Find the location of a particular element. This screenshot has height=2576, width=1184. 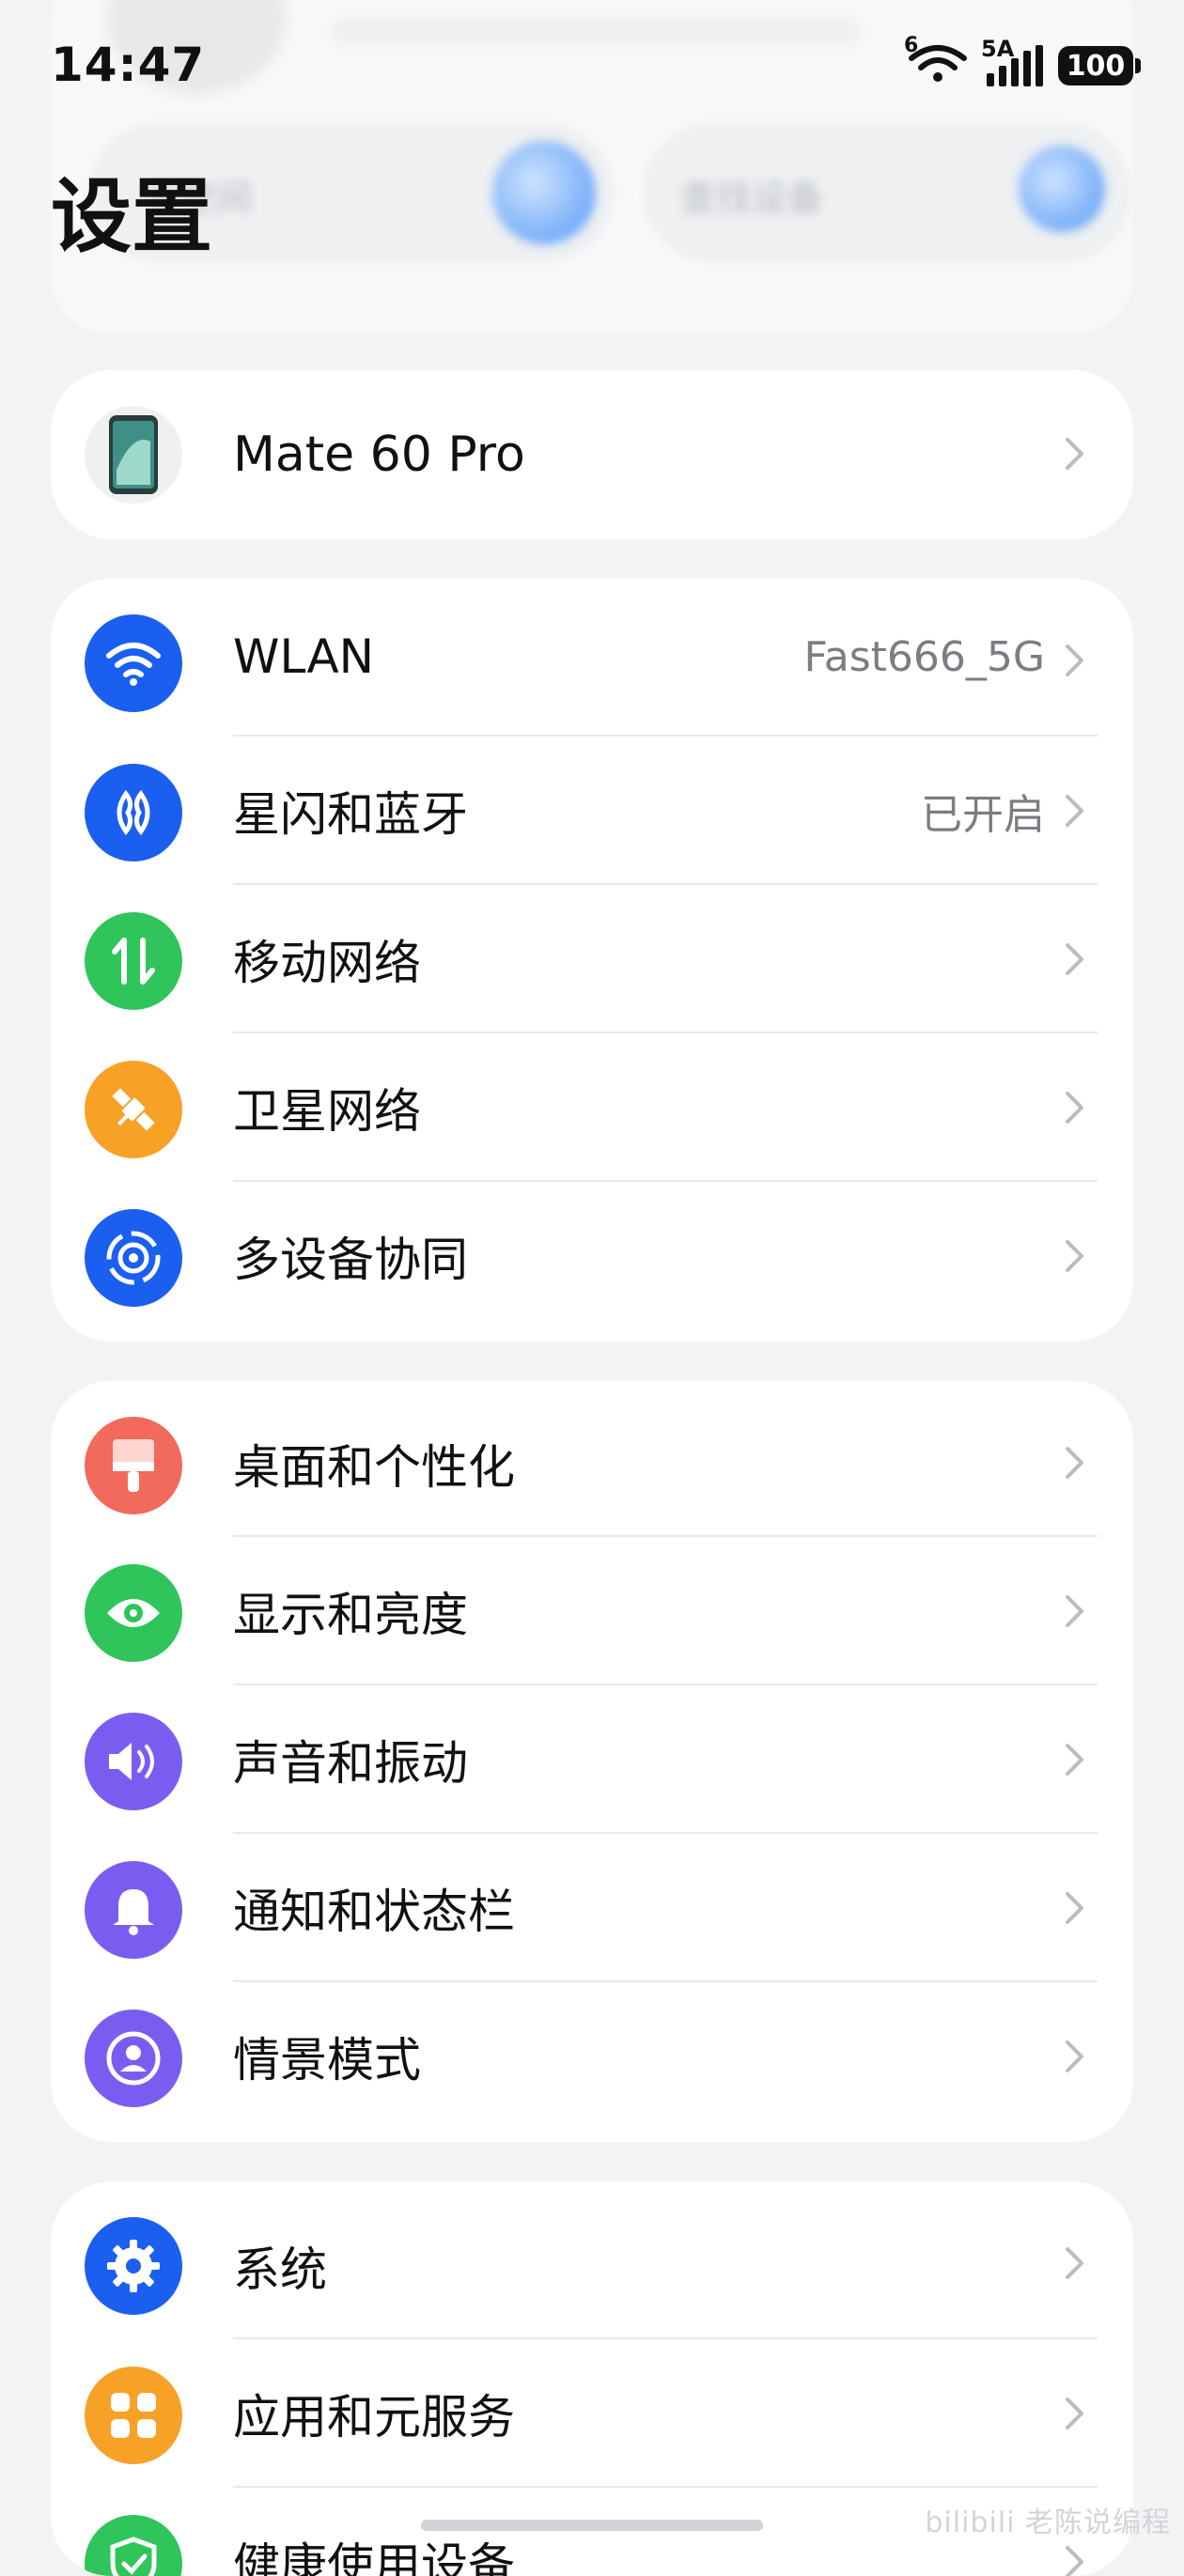

bluetooth-value: 已开启 is located at coordinates (983, 815).